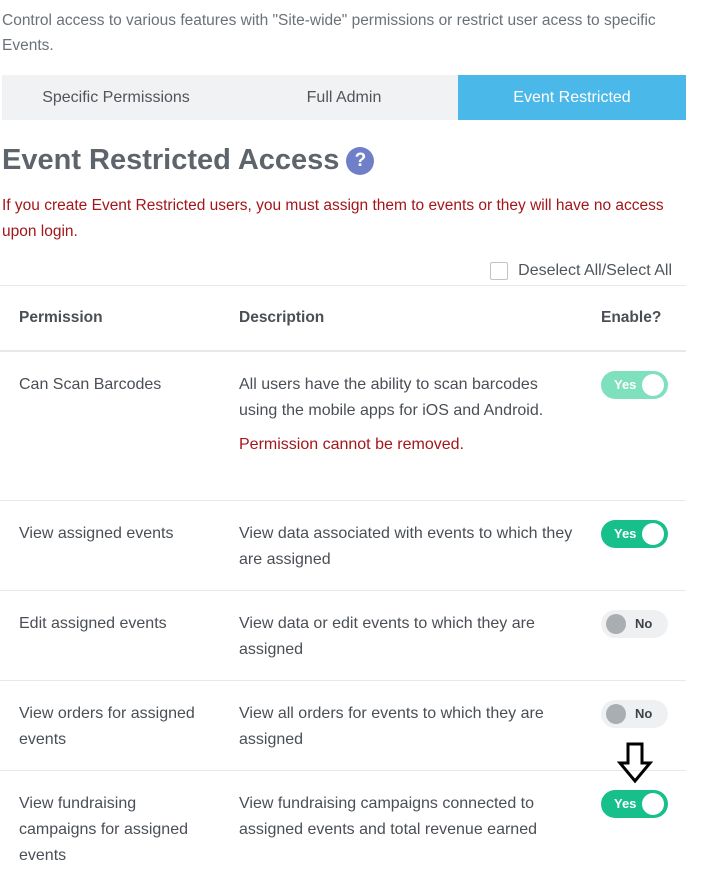 The image size is (703, 881). I want to click on page-title-text: Event Restricted Access, so click(171, 160).